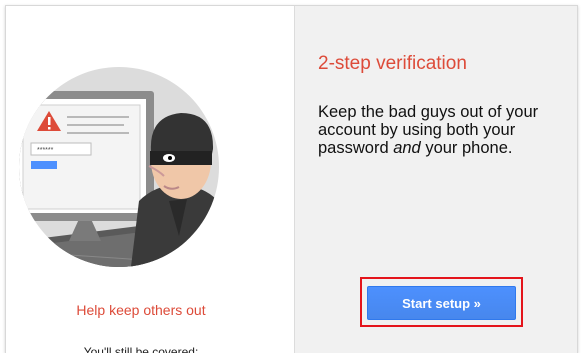 This screenshot has height=353, width=582. Describe the element at coordinates (407, 148) in the screenshot. I see `description-emphasis: and` at that location.